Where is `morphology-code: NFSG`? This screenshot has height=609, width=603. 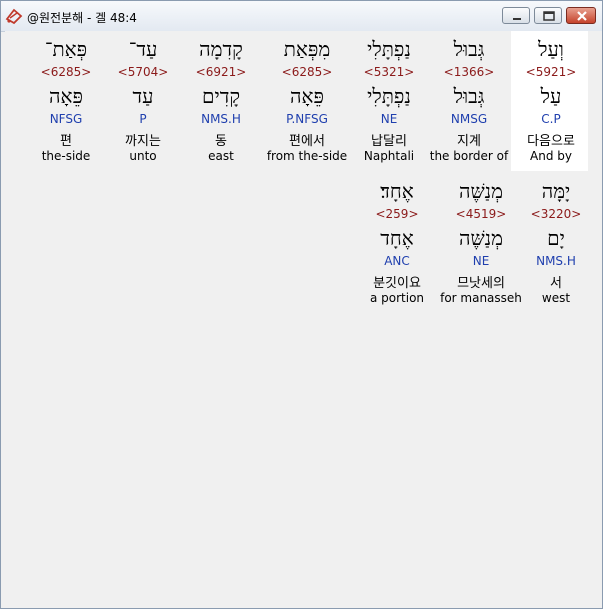 morphology-code: NFSG is located at coordinates (66, 119).